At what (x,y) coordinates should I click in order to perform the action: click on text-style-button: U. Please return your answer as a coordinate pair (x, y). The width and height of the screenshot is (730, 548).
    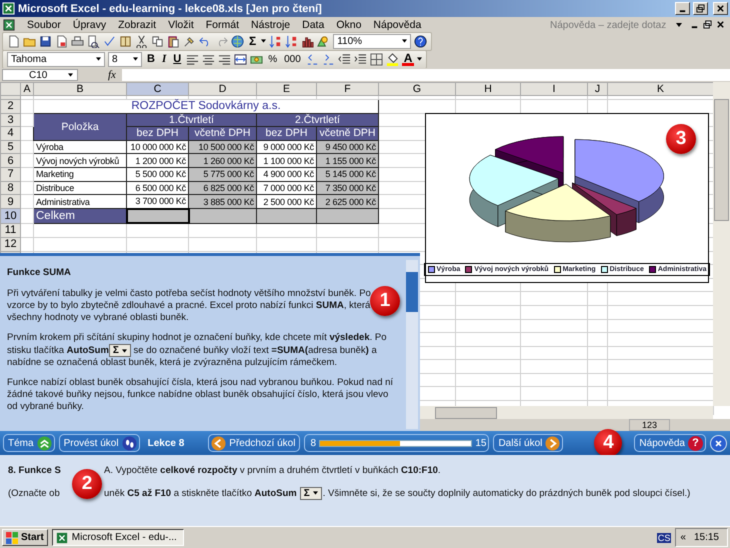
    Looking at the image, I should click on (177, 59).